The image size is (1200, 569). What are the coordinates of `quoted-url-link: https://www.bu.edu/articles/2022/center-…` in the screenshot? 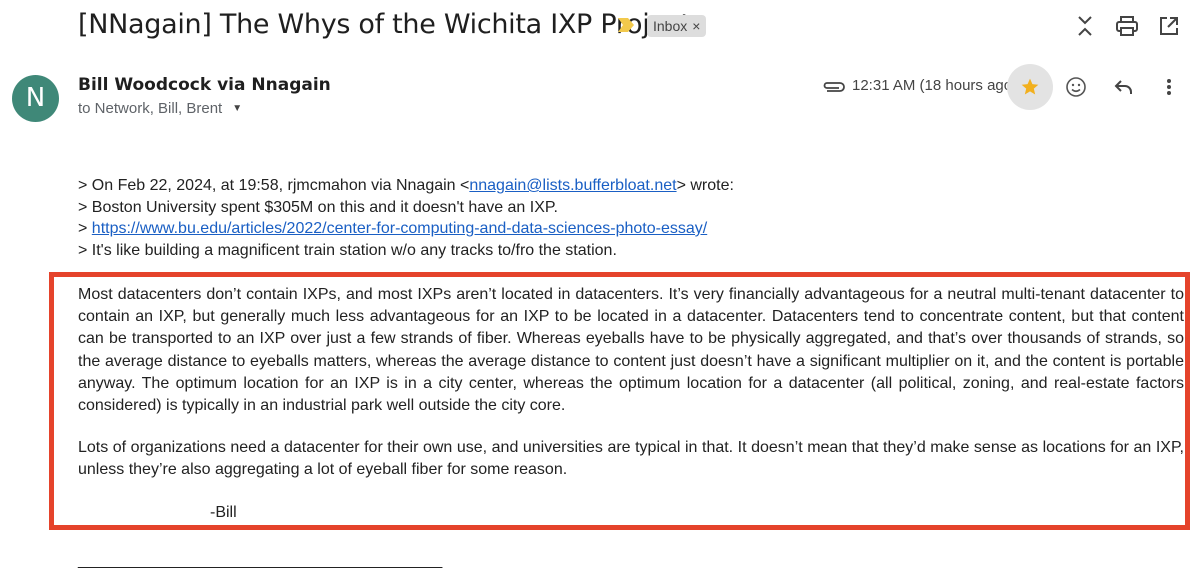 It's located at (399, 228).